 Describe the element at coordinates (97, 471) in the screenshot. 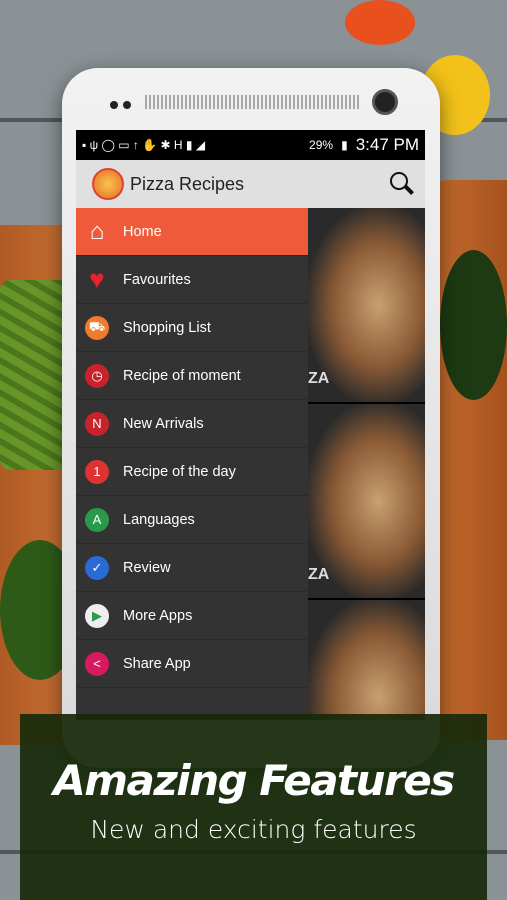

I see `calendar-icon: 1` at that location.